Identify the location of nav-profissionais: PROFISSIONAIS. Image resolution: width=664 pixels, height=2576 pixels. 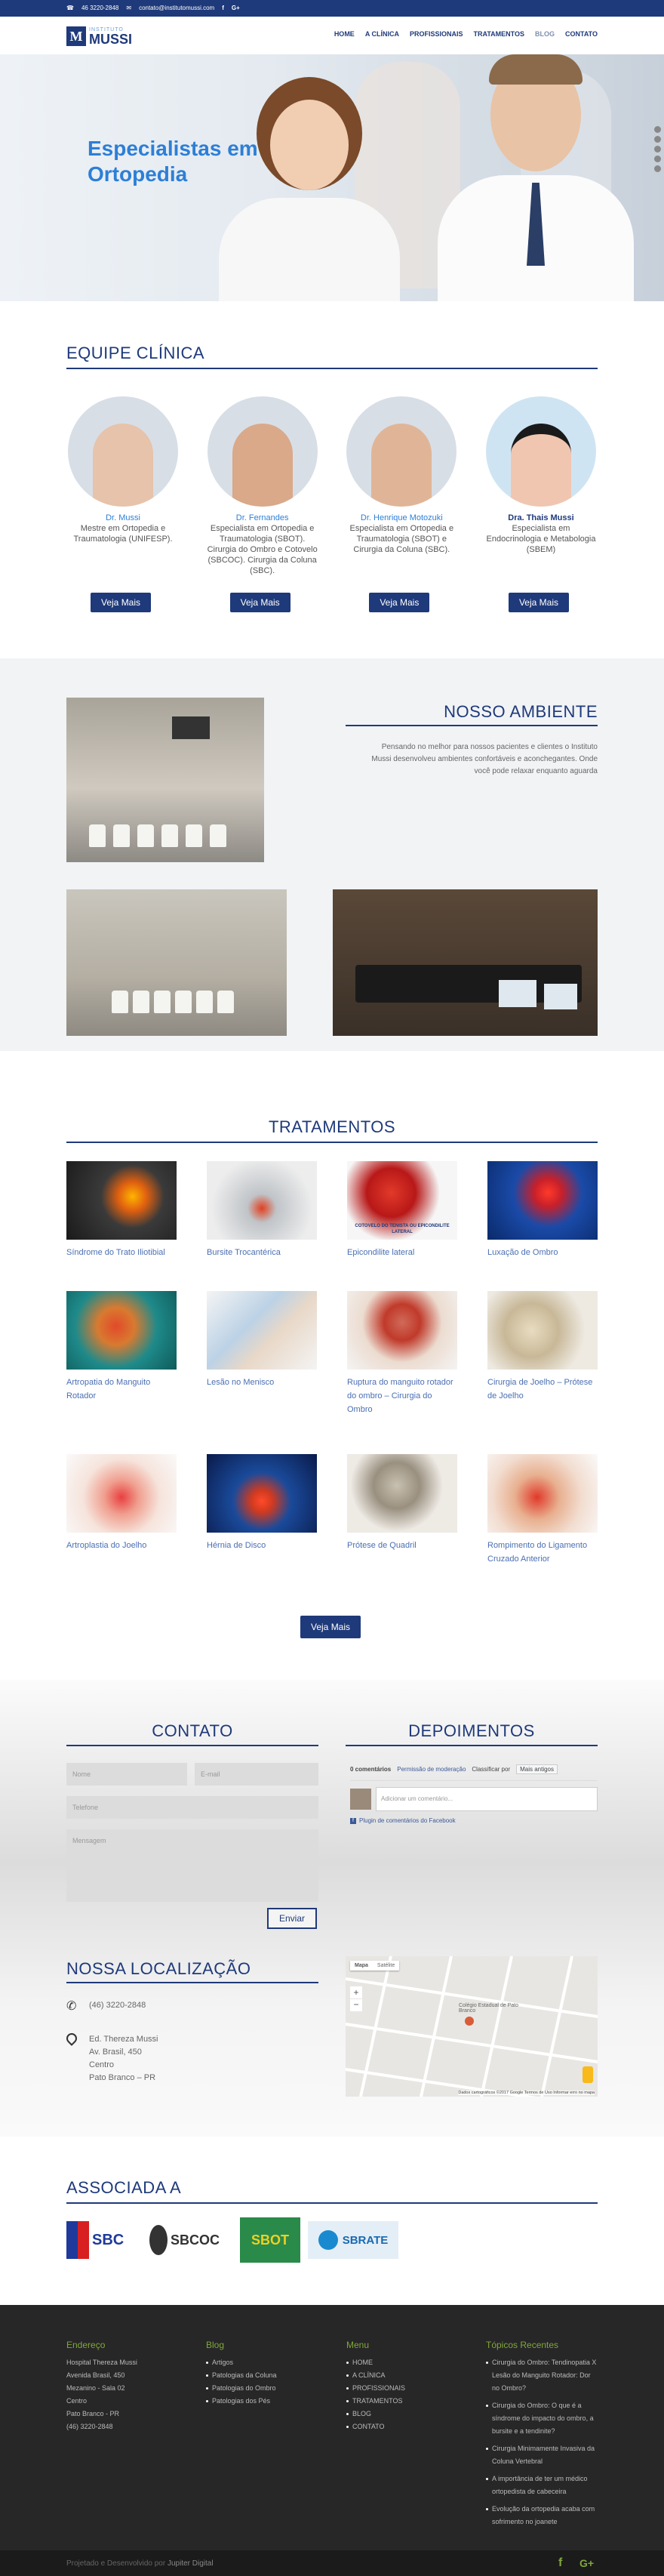
(436, 34).